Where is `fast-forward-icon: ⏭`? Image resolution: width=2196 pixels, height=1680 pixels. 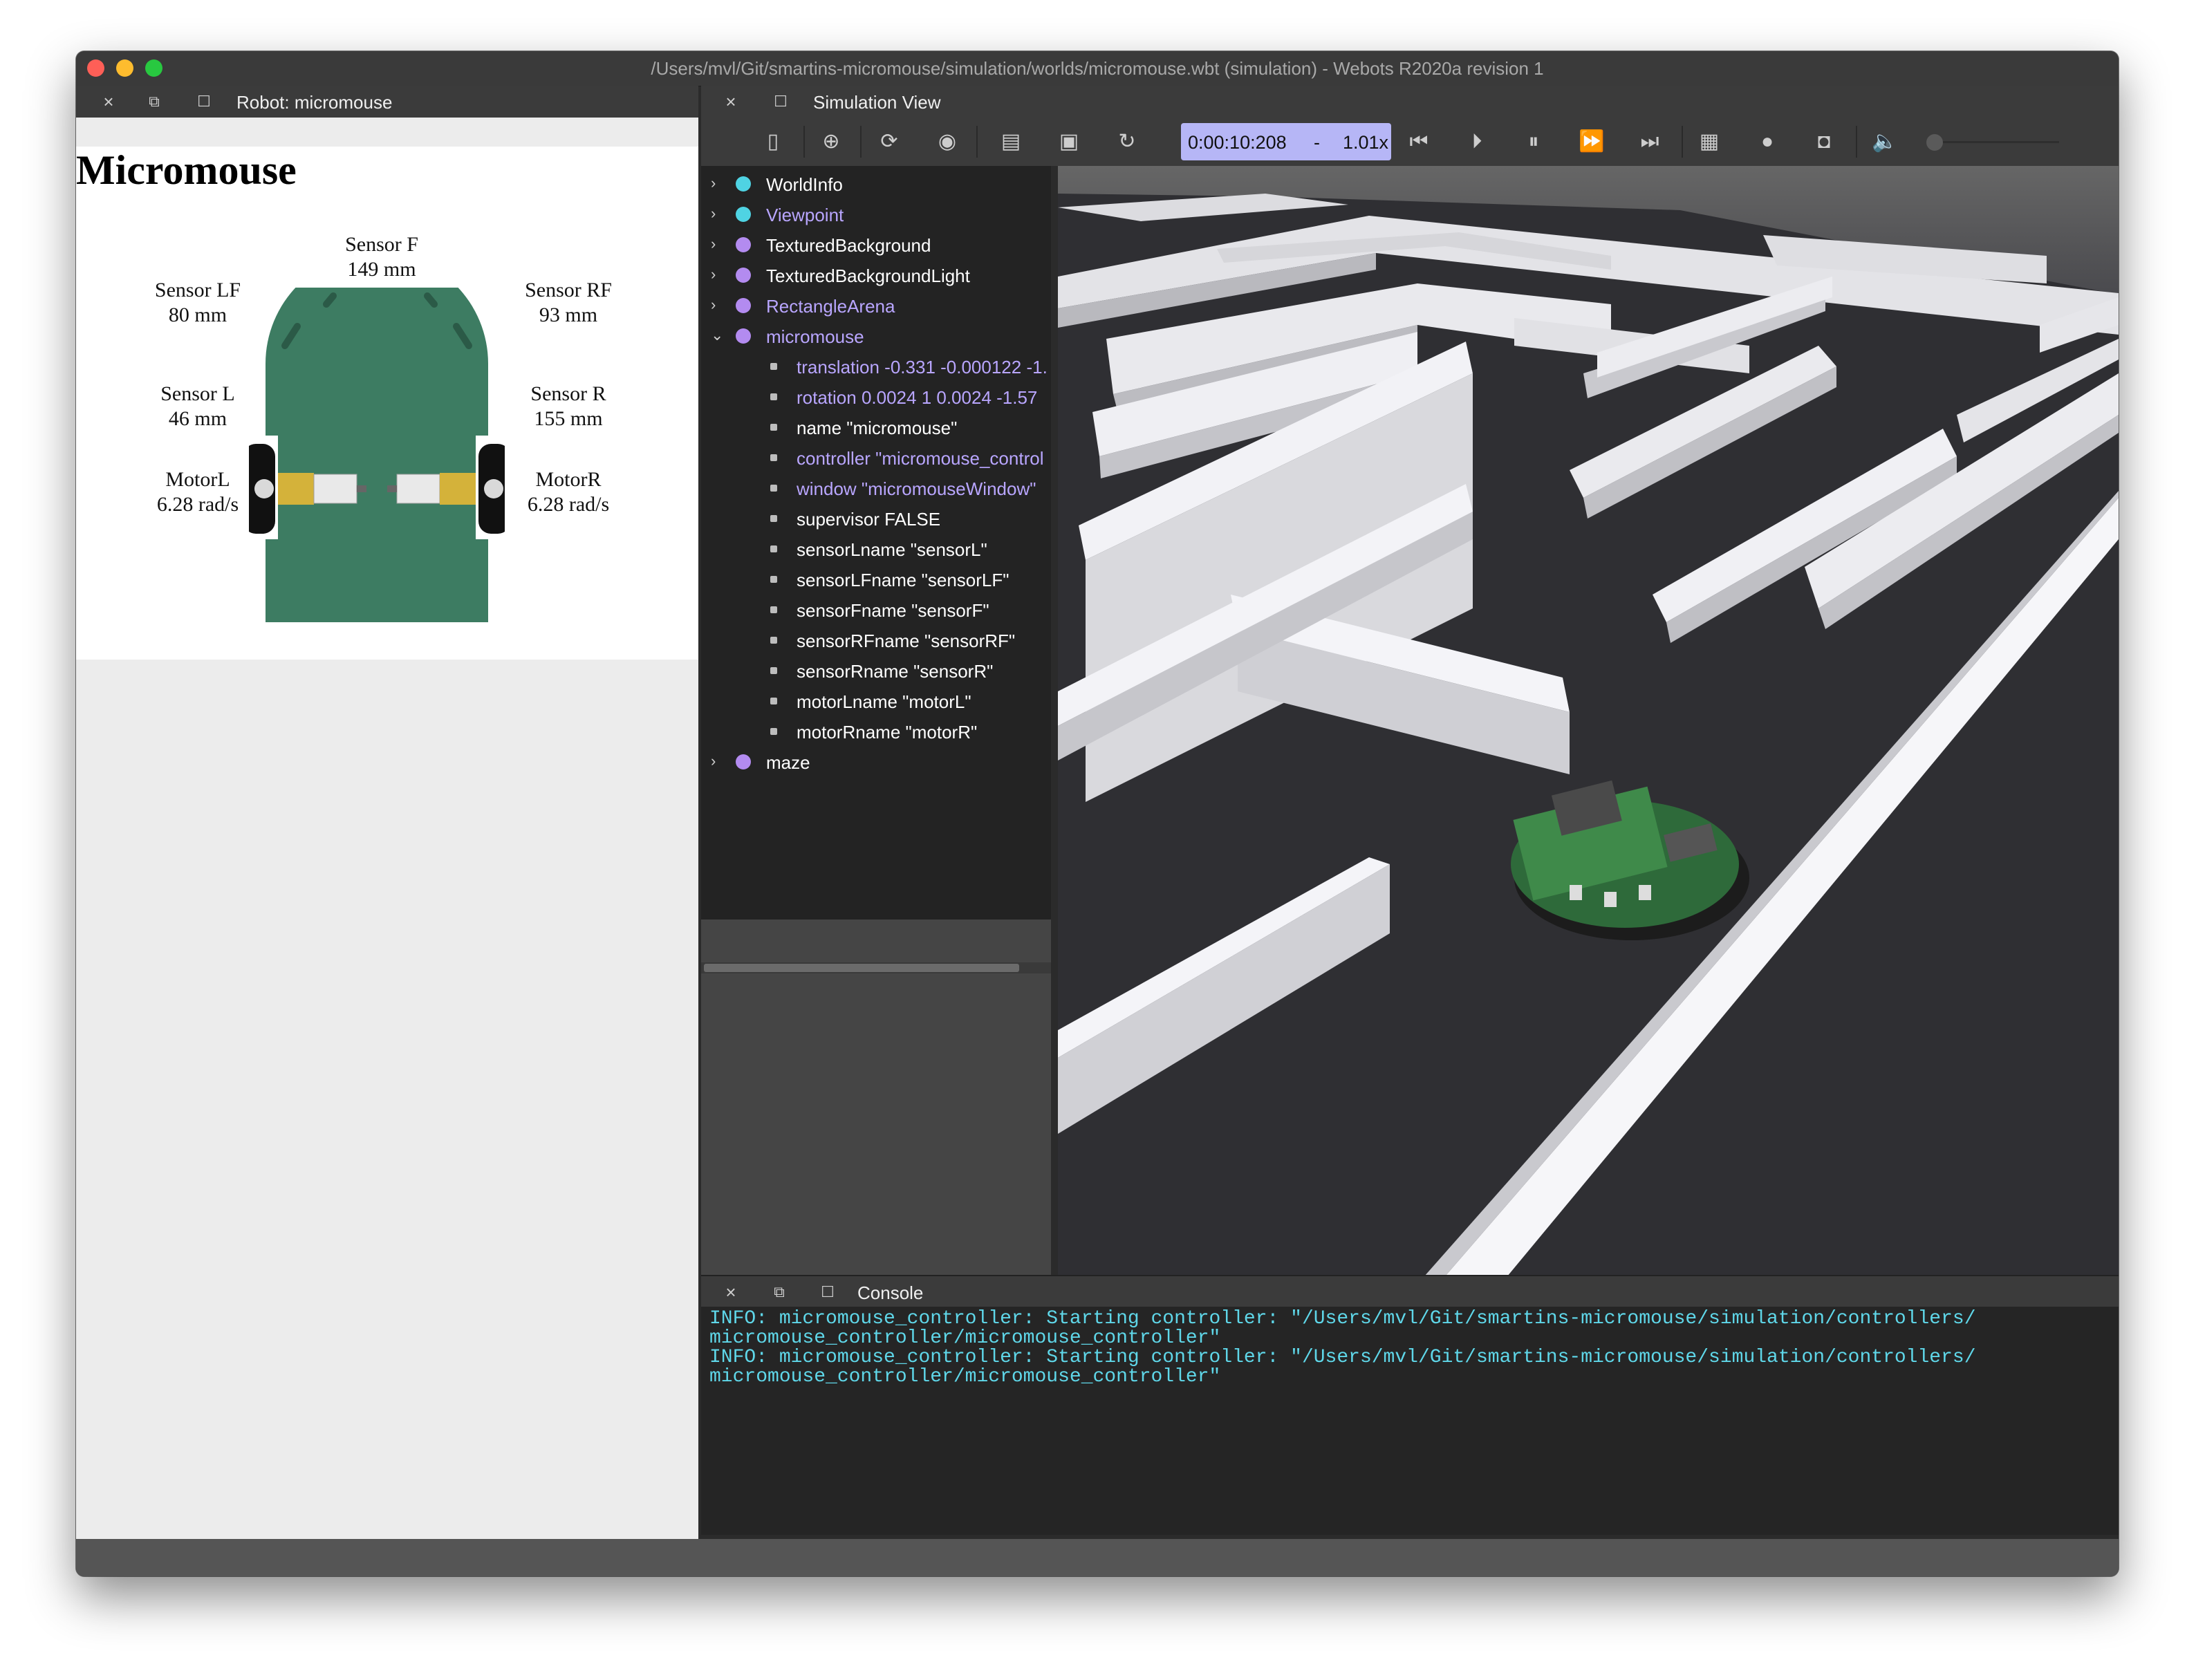 fast-forward-icon: ⏭ is located at coordinates (1650, 142).